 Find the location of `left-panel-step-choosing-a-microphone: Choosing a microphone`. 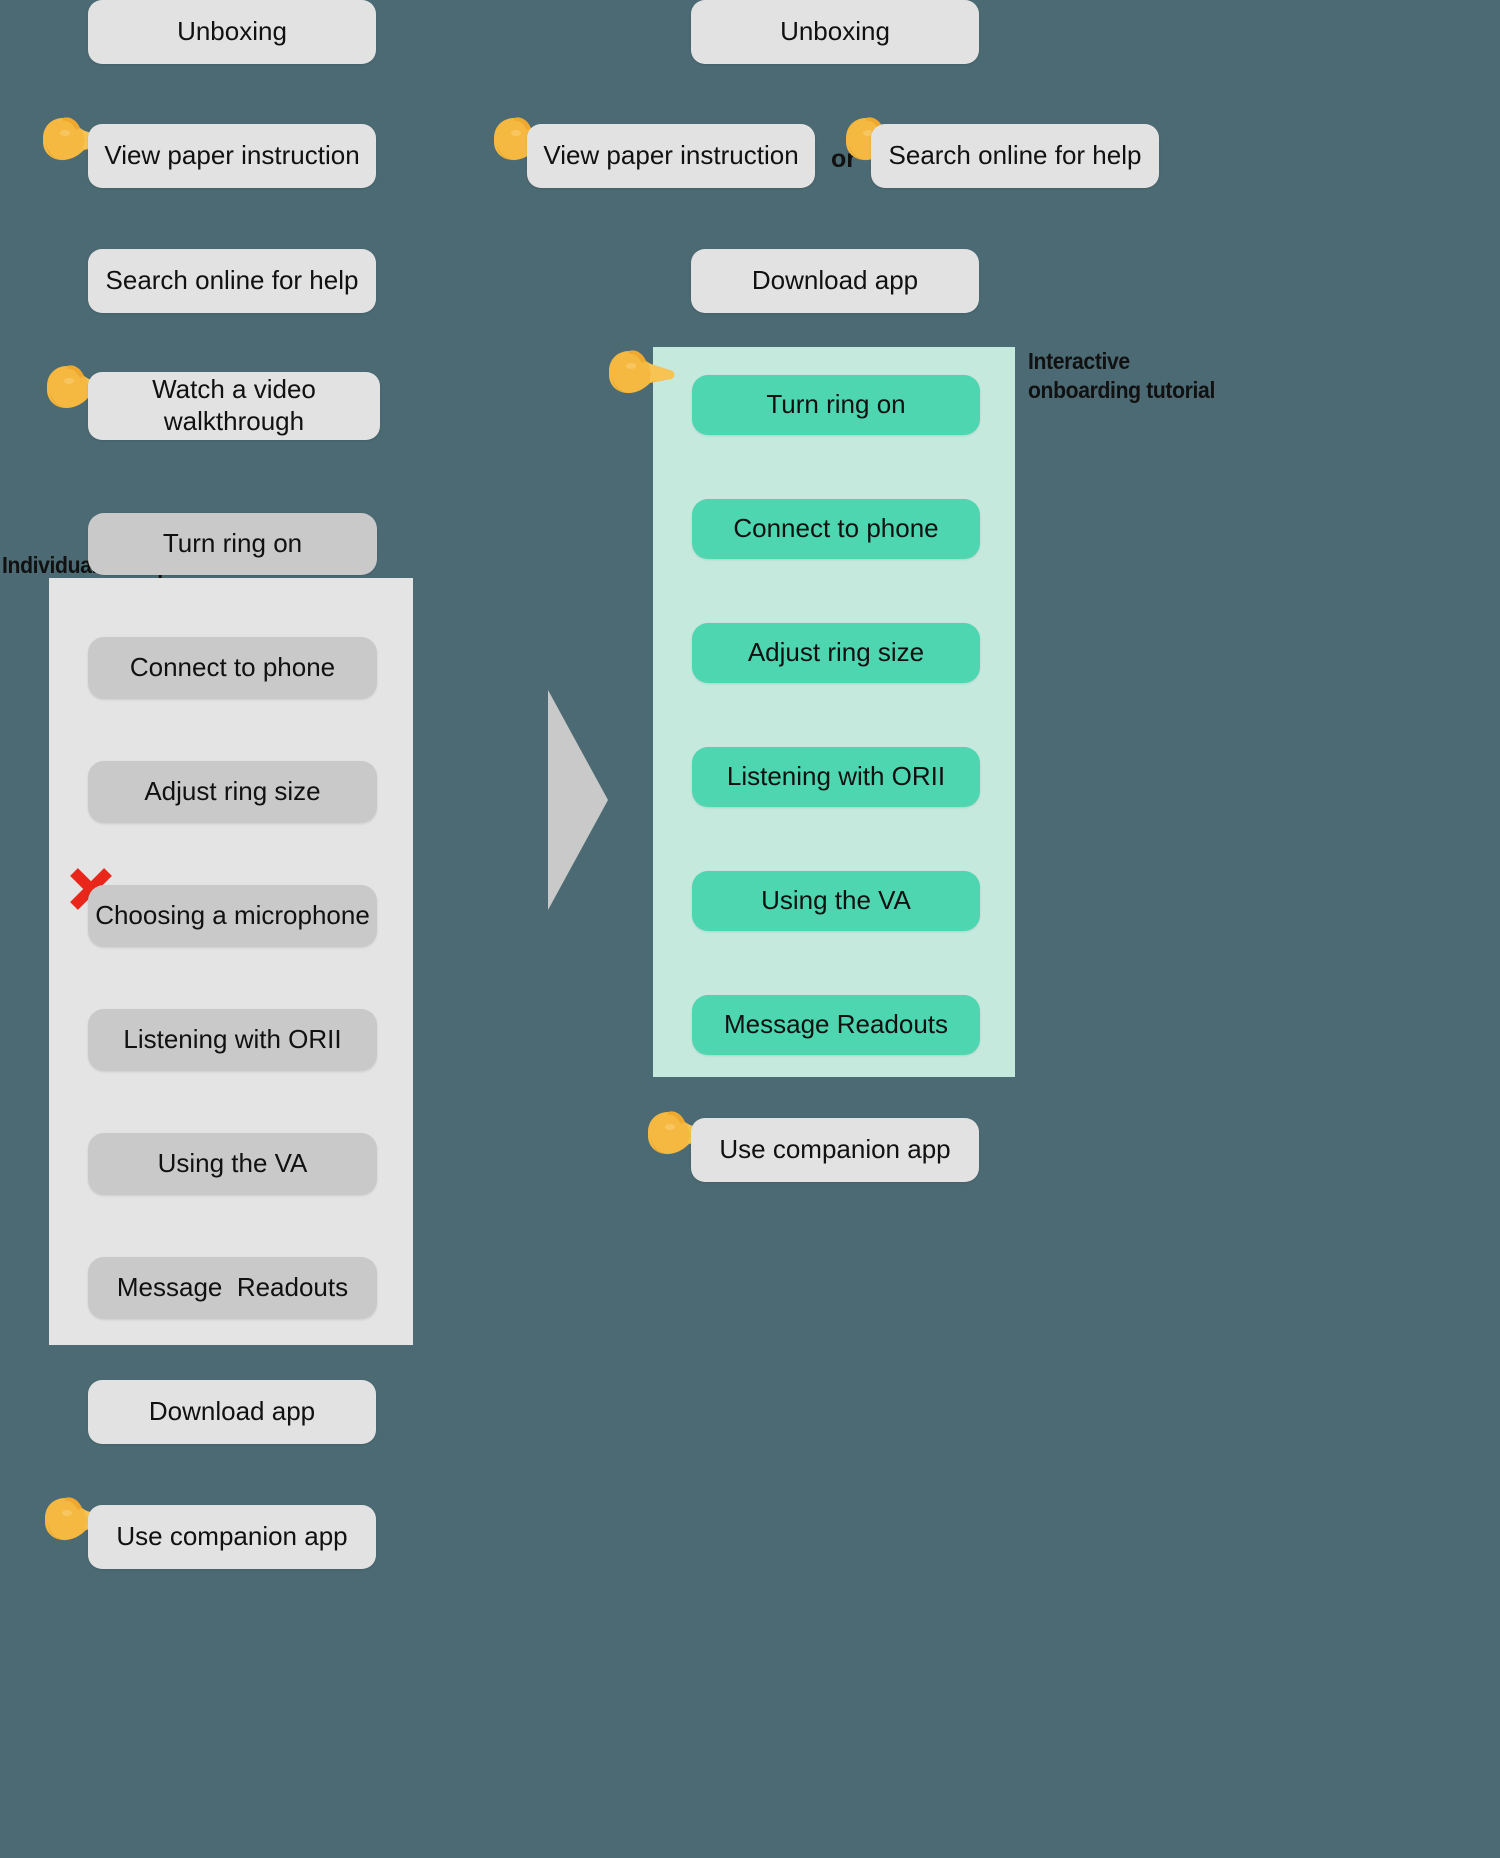

left-panel-step-choosing-a-microphone: Choosing a microphone is located at coordinates (232, 916).